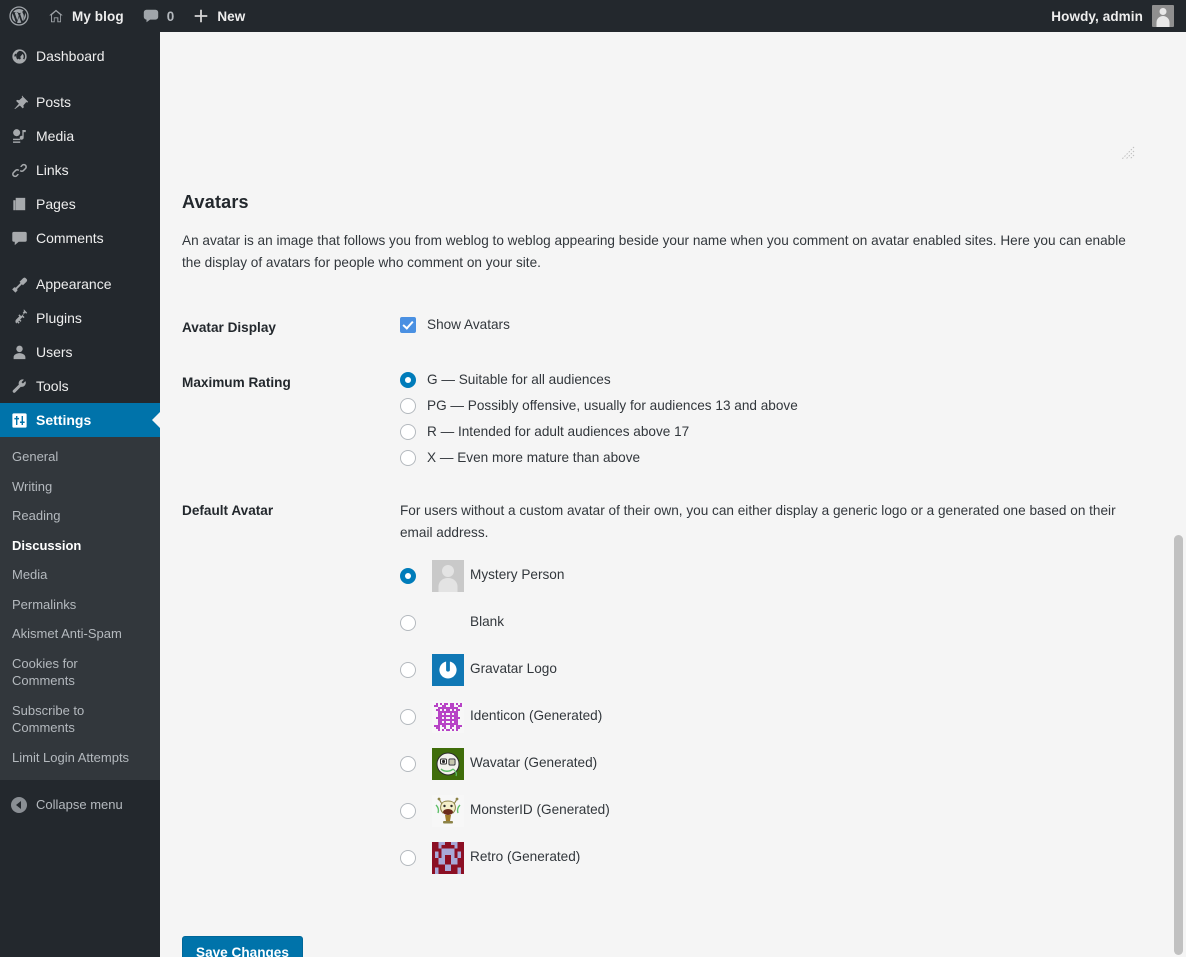 The height and width of the screenshot is (957, 1186). Describe the element at coordinates (408, 763) in the screenshot. I see `avatar-radio-wavatar` at that location.